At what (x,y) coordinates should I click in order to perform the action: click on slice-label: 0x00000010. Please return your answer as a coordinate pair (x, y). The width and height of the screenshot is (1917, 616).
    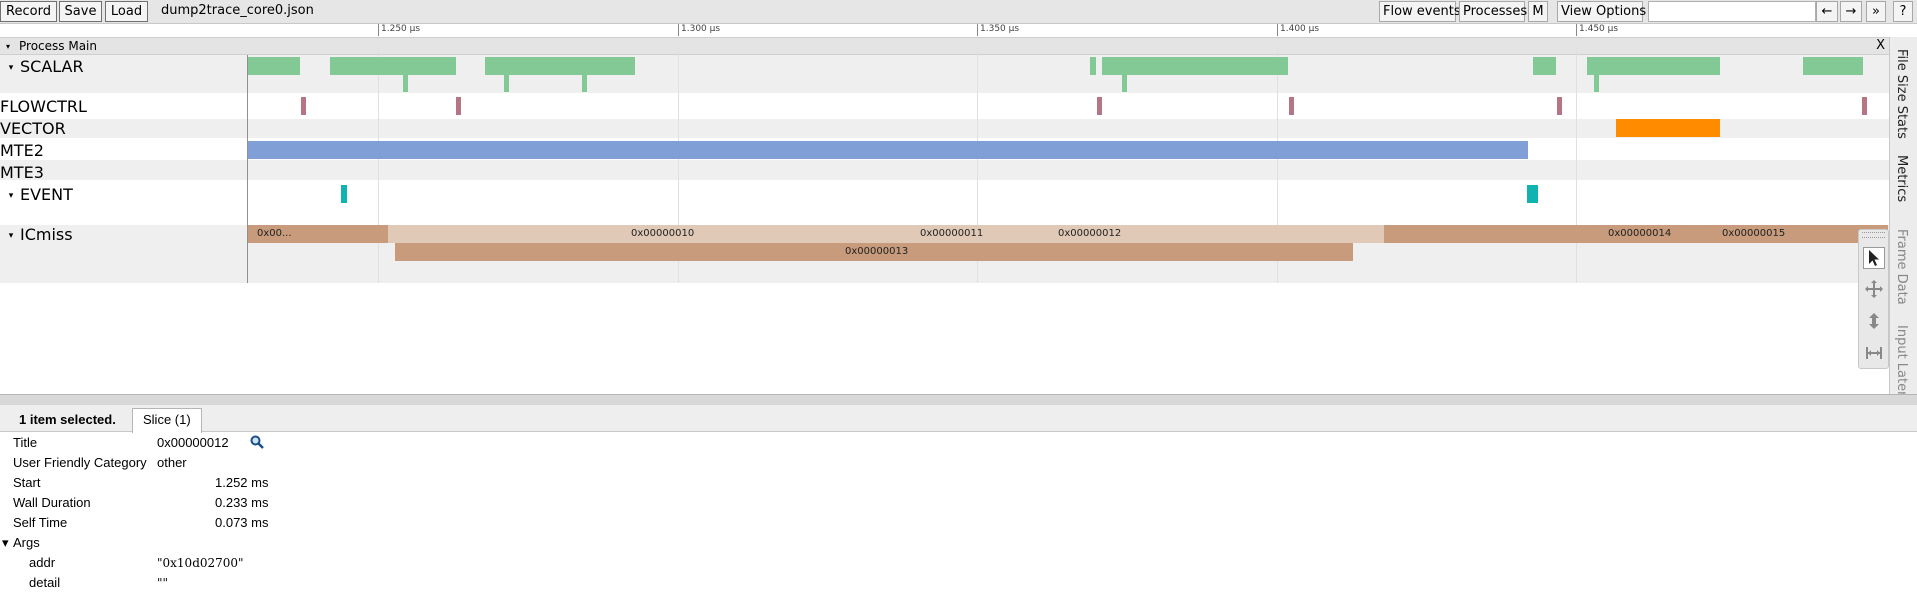
    Looking at the image, I should click on (663, 233).